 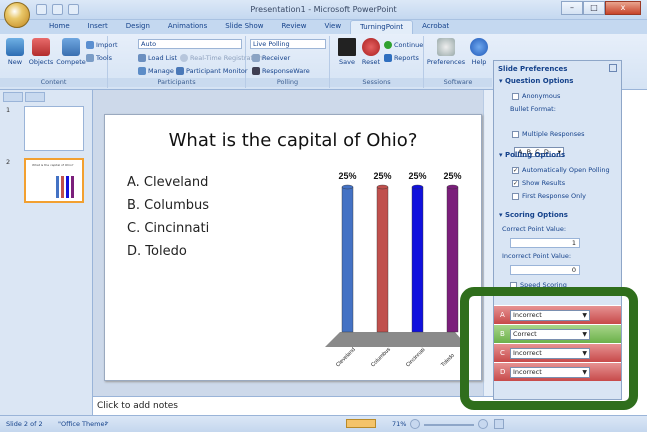 I want to click on help-icon, so click(x=479, y=47).